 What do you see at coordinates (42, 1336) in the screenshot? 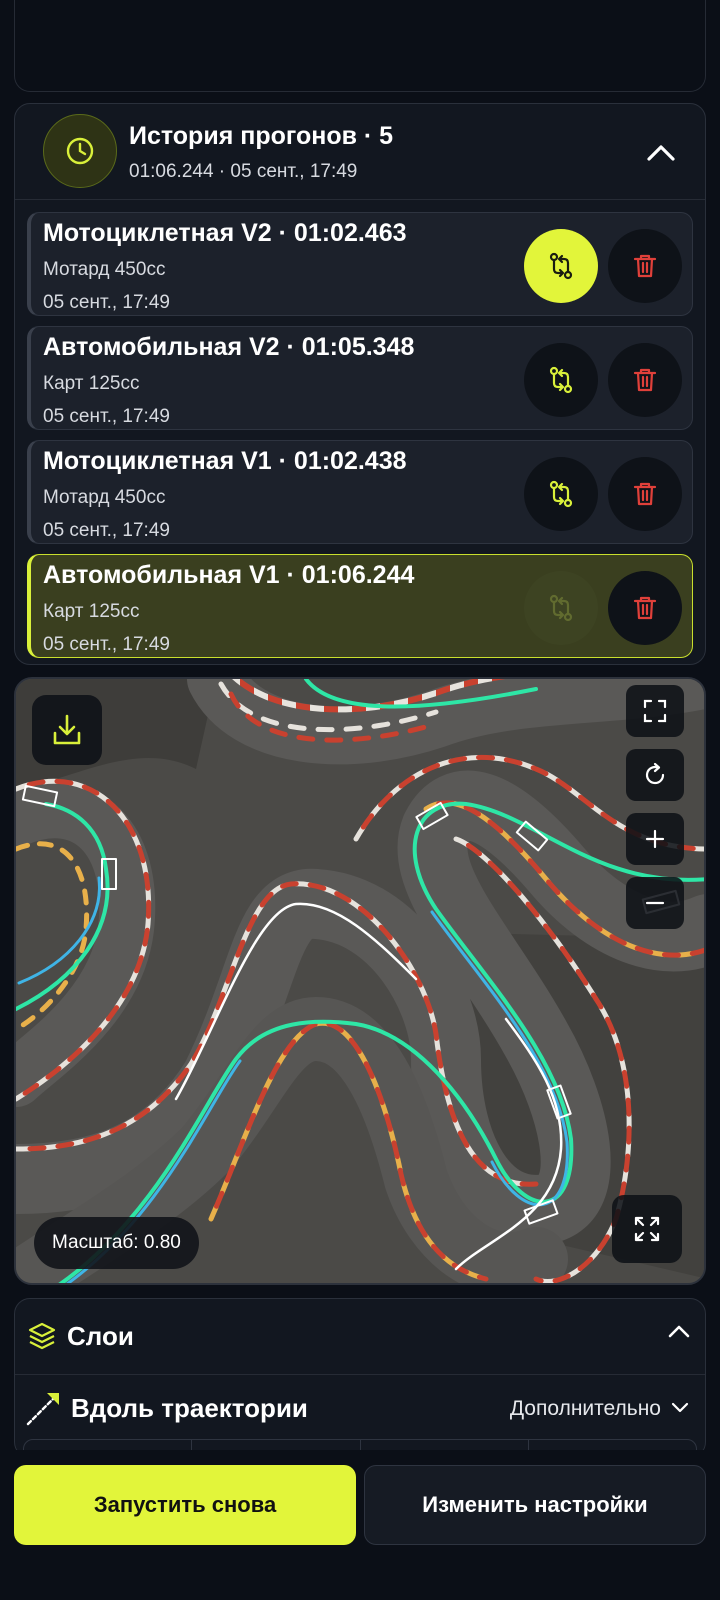
I see `layers-icon` at bounding box center [42, 1336].